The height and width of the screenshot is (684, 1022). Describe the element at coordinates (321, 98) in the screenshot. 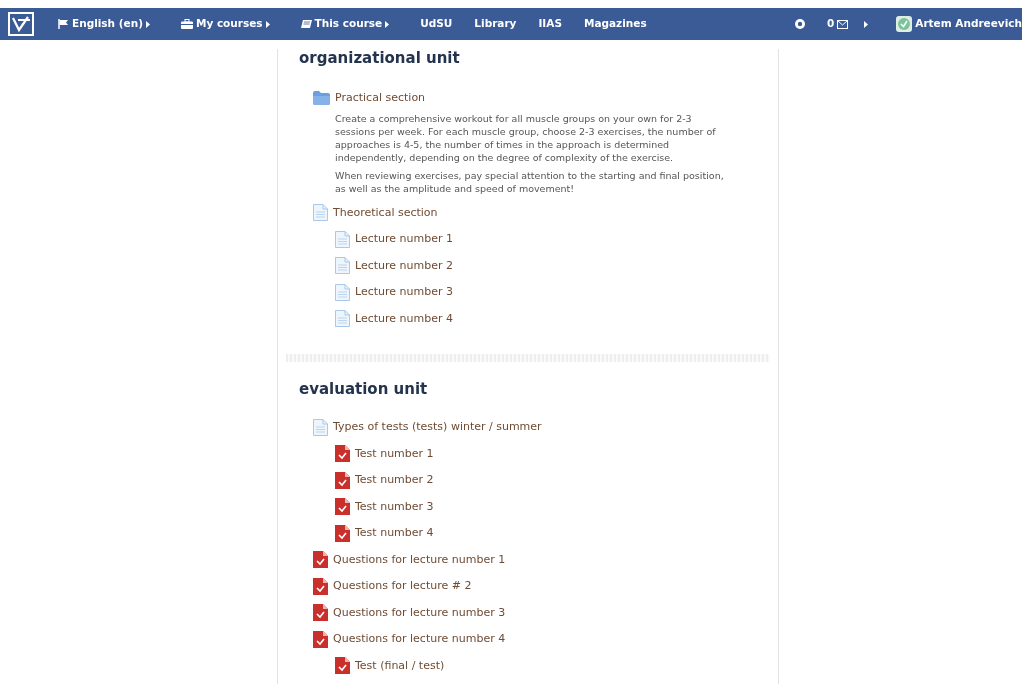

I see `folder-icon` at that location.